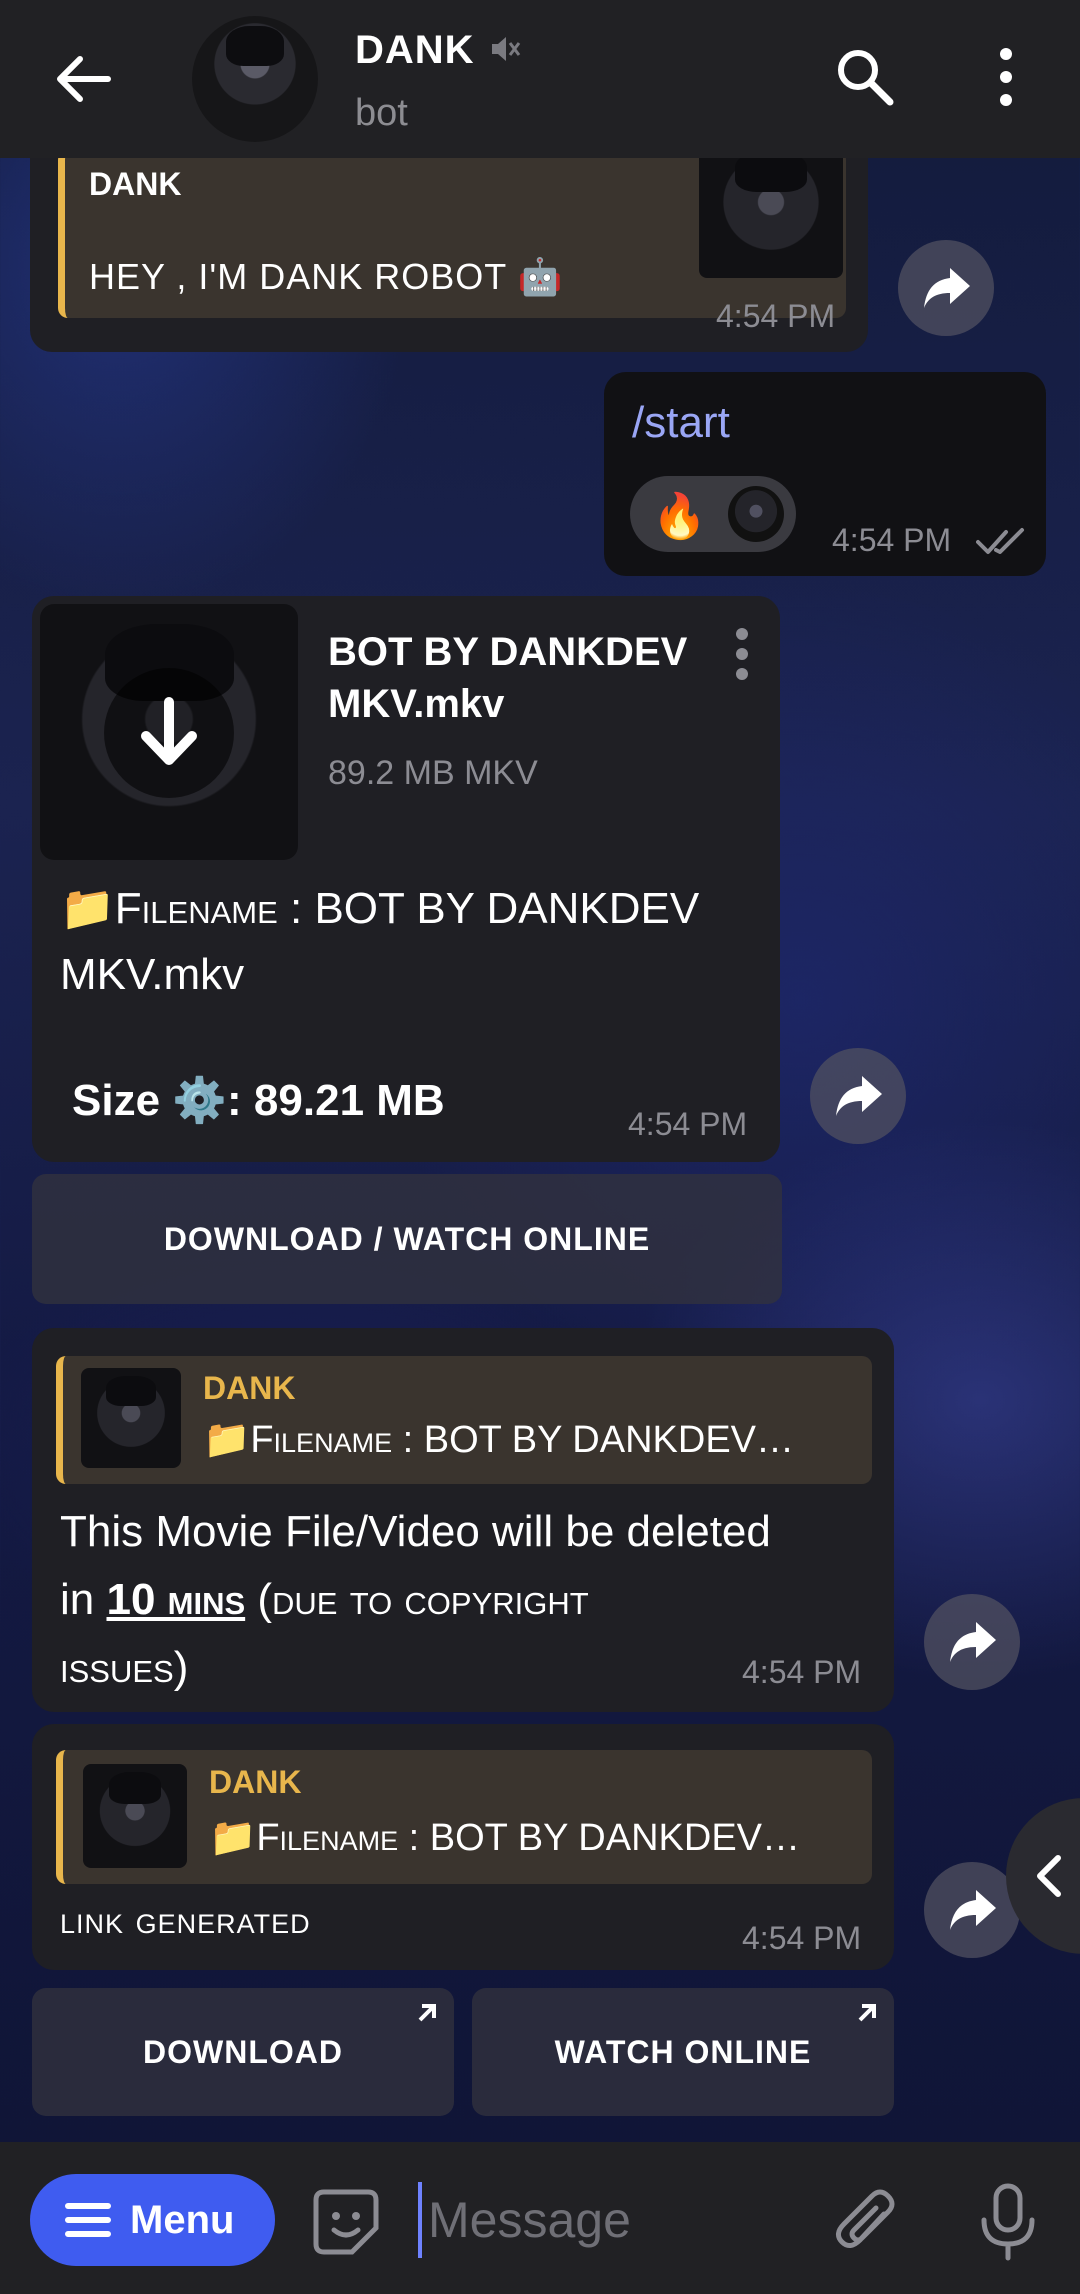 This screenshot has height=2294, width=1080. What do you see at coordinates (83, 79) in the screenshot?
I see `back-arrow-icon` at bounding box center [83, 79].